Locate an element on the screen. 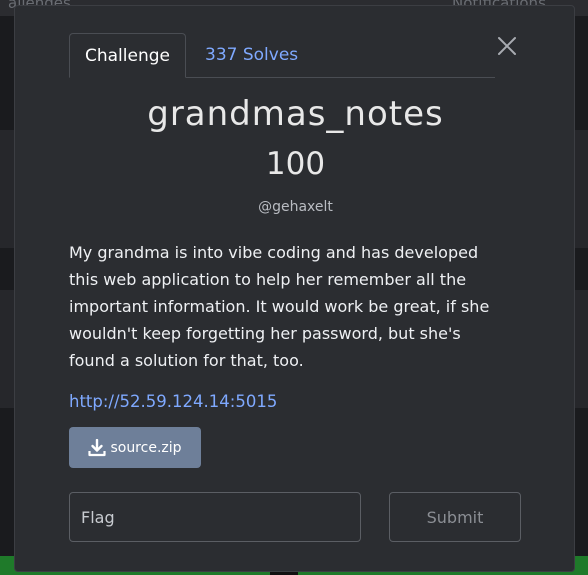  flag-input is located at coordinates (215, 517).